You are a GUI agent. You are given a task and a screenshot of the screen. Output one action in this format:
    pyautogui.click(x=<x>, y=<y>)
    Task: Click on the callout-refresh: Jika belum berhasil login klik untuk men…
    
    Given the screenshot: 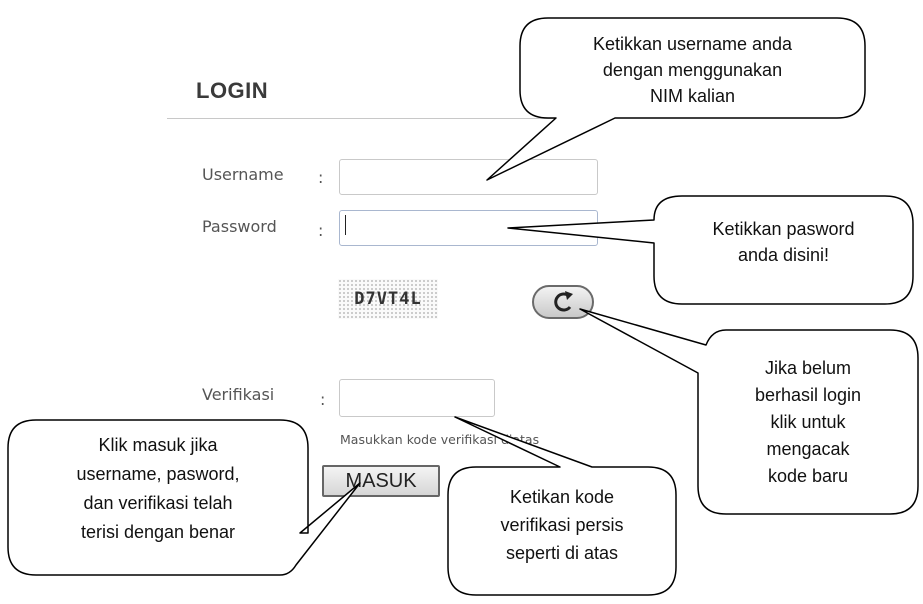 What is the action you would take?
    pyautogui.click(x=808, y=422)
    